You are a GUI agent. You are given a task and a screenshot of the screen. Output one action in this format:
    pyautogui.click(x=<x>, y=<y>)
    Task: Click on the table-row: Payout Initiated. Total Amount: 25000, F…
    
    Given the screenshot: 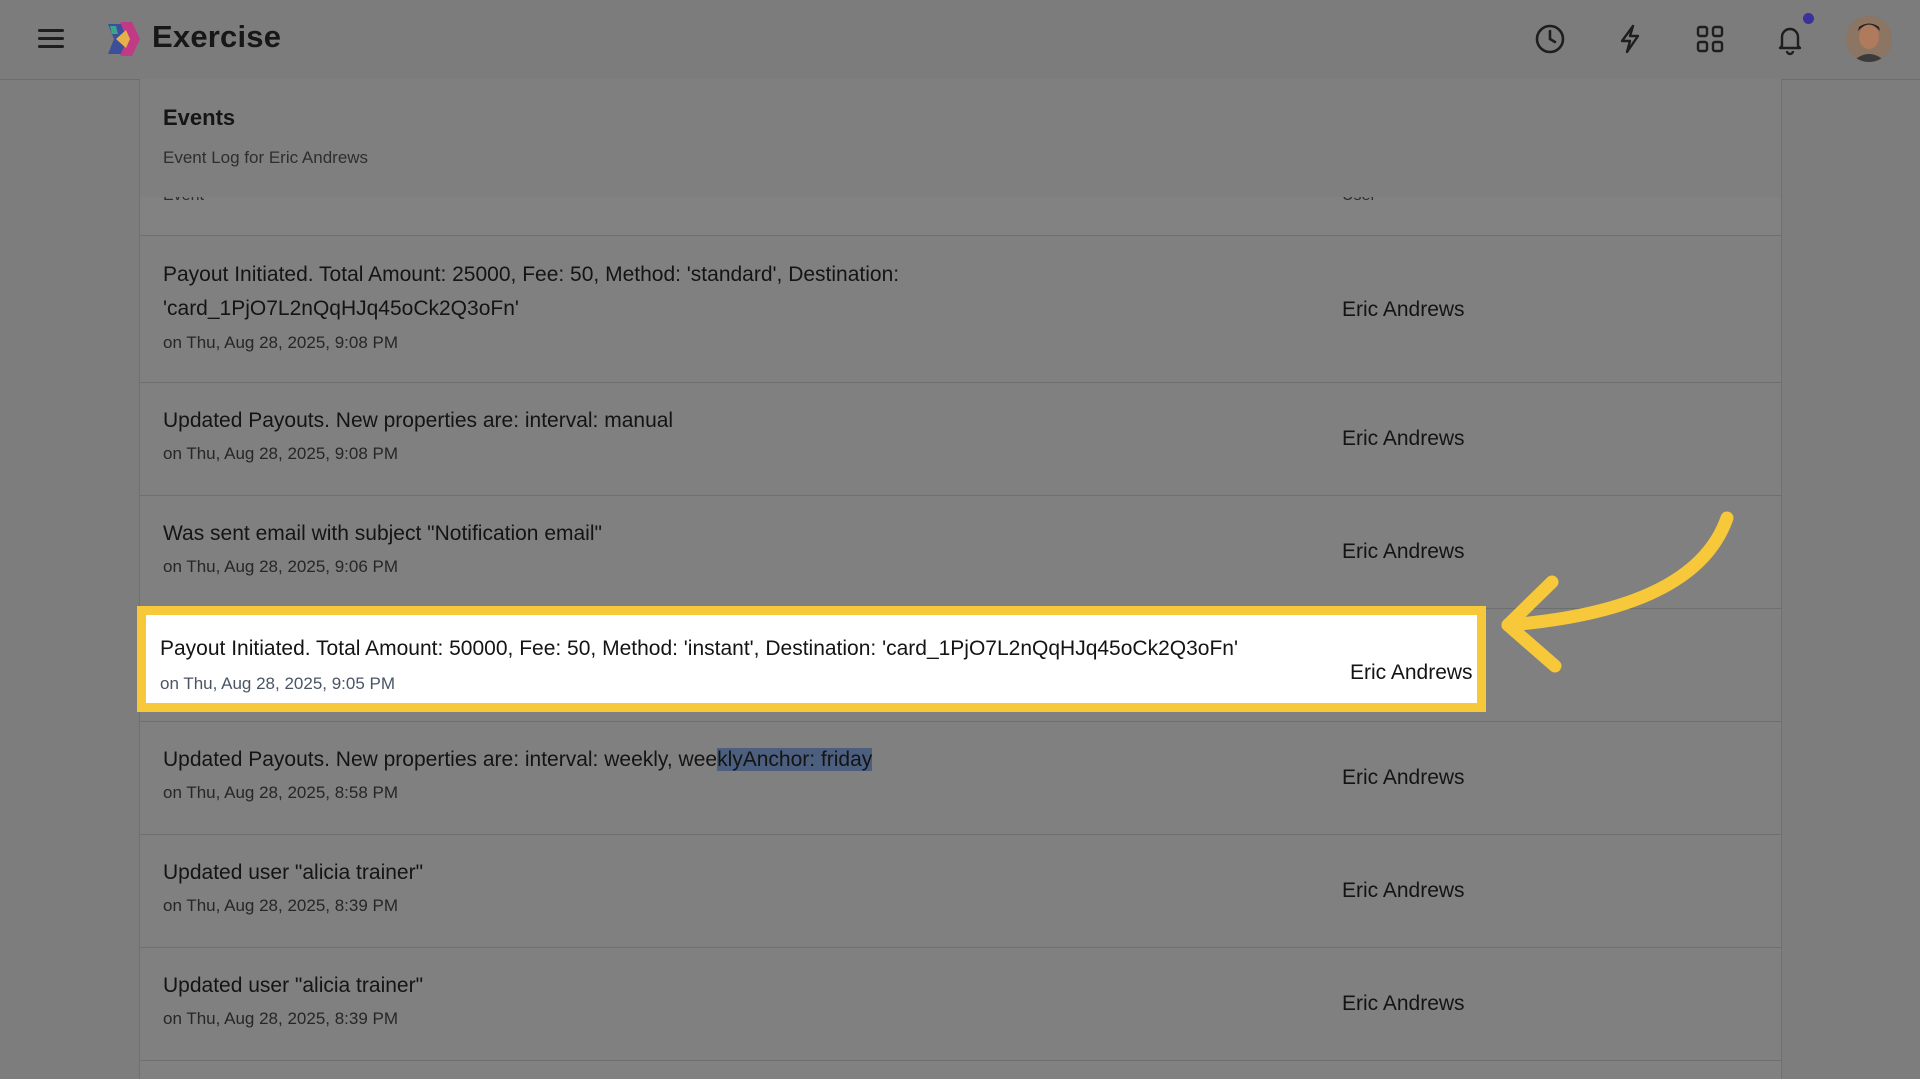 What is the action you would take?
    pyautogui.click(x=960, y=309)
    